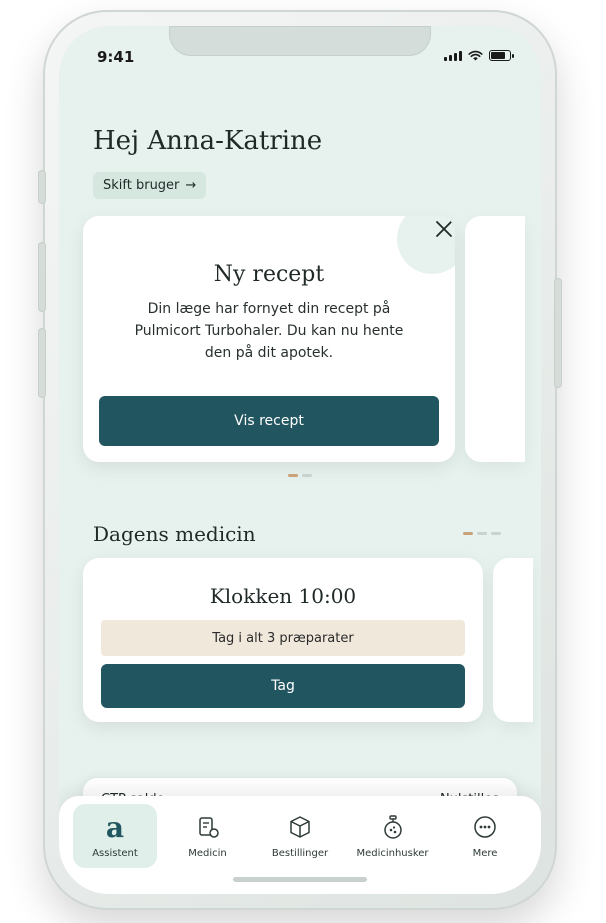 This screenshot has height=923, width=606. What do you see at coordinates (191, 185) in the screenshot?
I see `arrow-right-icon: →` at bounding box center [191, 185].